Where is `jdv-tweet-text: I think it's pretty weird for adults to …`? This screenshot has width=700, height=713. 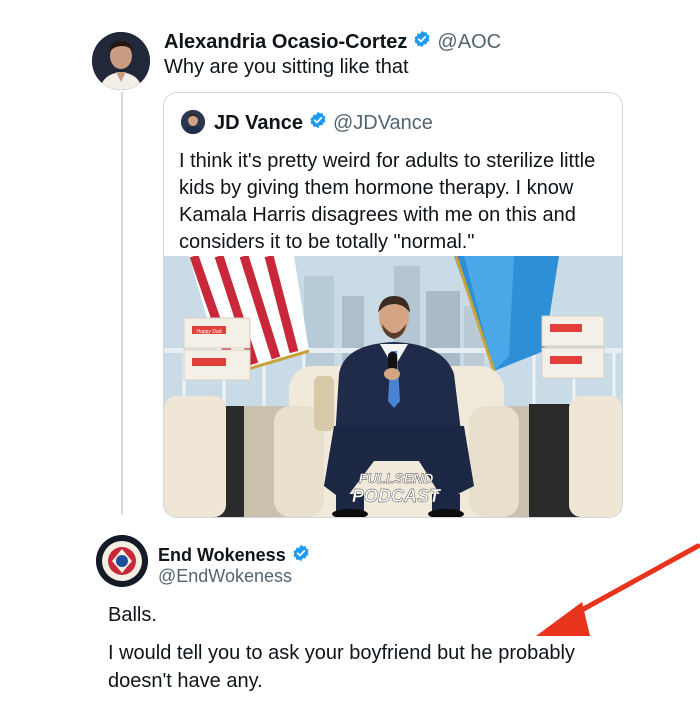
jdv-tweet-text: I think it's pretty weird for adults to … is located at coordinates (387, 201).